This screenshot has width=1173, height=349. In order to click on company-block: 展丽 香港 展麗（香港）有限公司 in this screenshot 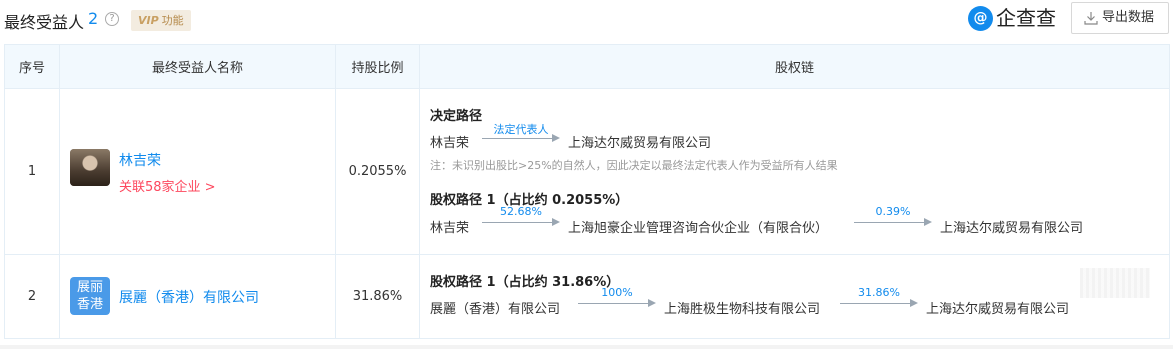, I will do `click(197, 296)`.